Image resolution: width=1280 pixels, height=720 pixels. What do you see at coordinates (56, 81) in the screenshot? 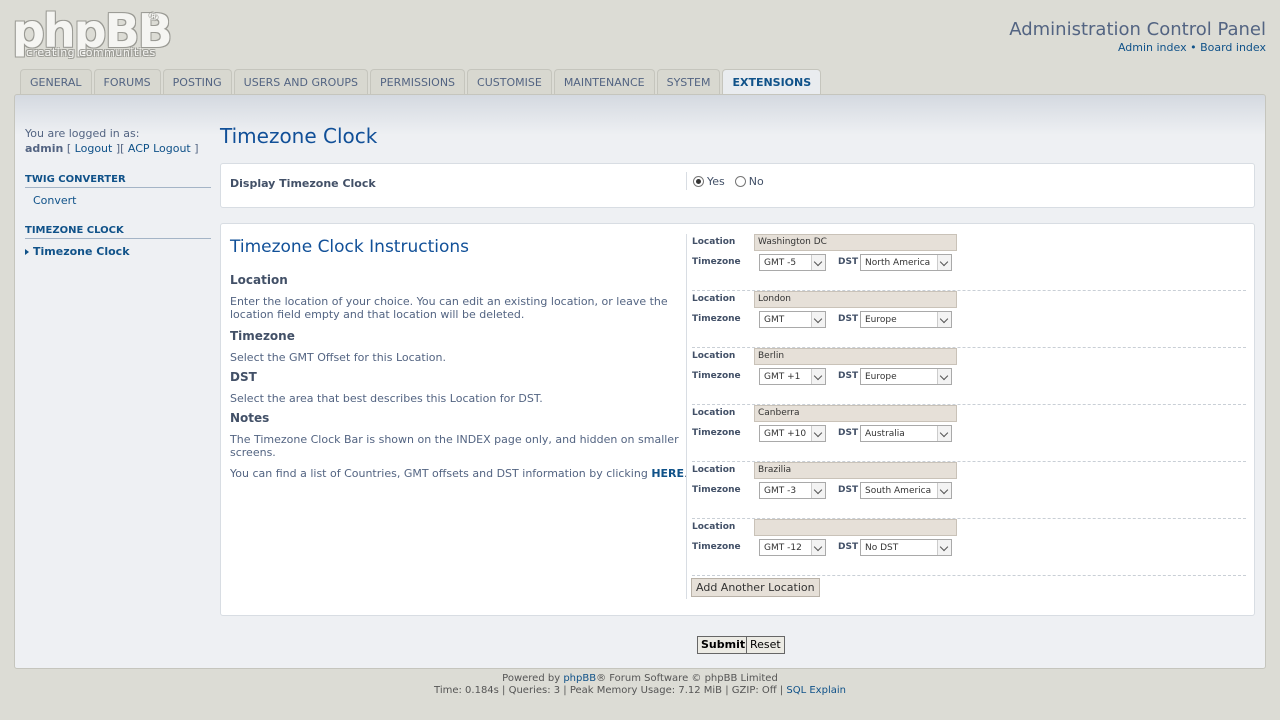
I see `tab-general: General` at bounding box center [56, 81].